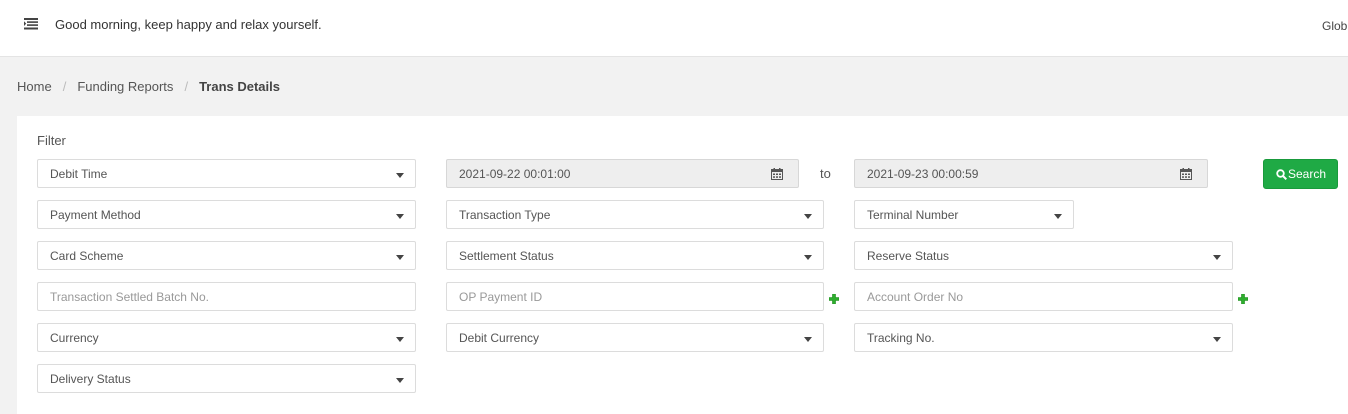  What do you see at coordinates (239, 86) in the screenshot?
I see `breadcrumb-current: Trans Details` at bounding box center [239, 86].